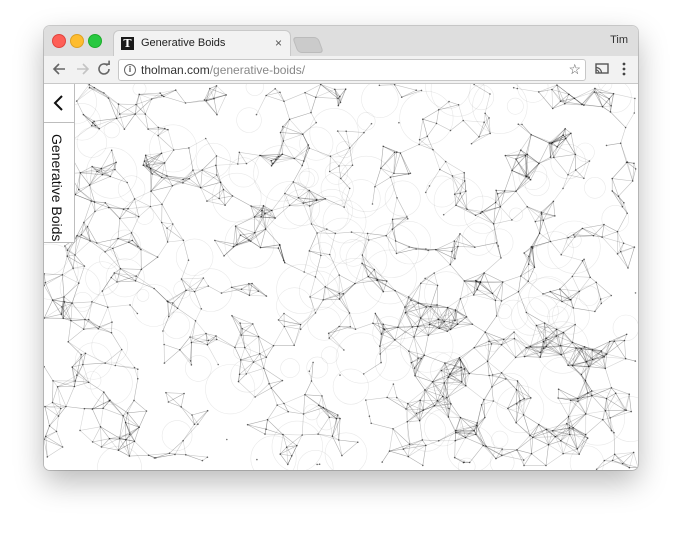 This screenshot has height=534, width=683. What do you see at coordinates (257, 70) in the screenshot?
I see `url-path: /generative-boids/` at bounding box center [257, 70].